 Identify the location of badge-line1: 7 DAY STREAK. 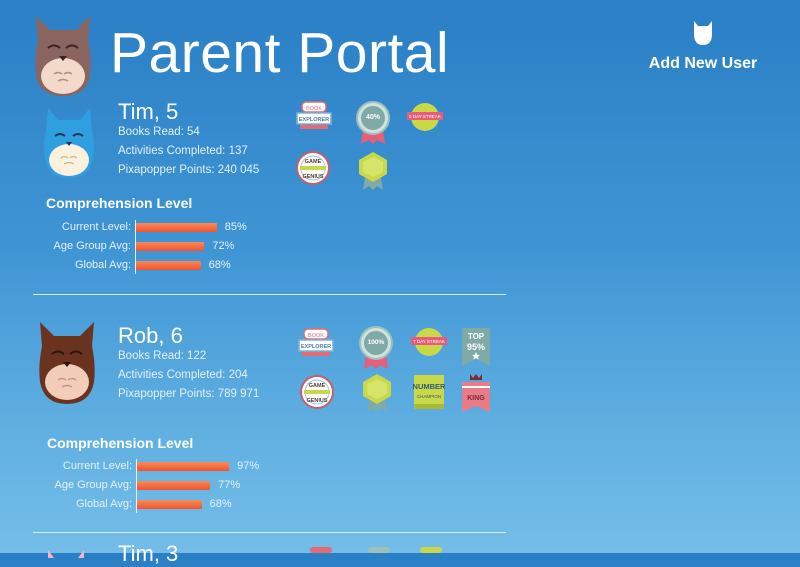
(429, 341).